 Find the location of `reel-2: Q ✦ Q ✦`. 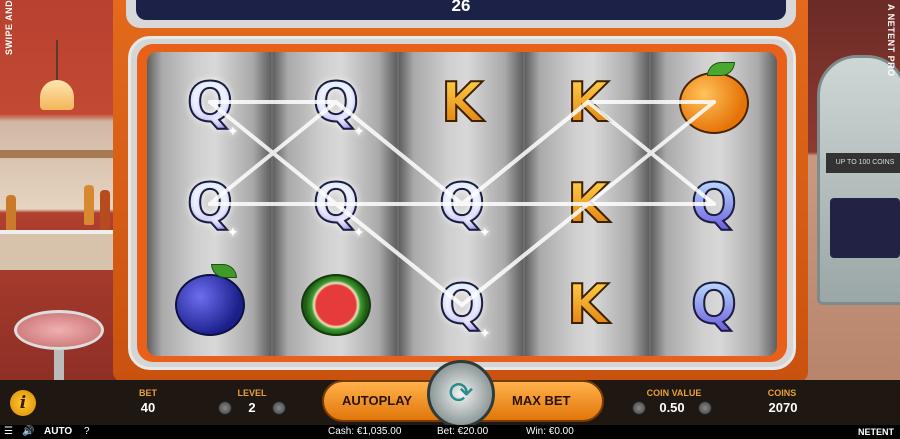

reel-2: Q ✦ Q ✦ is located at coordinates (336, 204).